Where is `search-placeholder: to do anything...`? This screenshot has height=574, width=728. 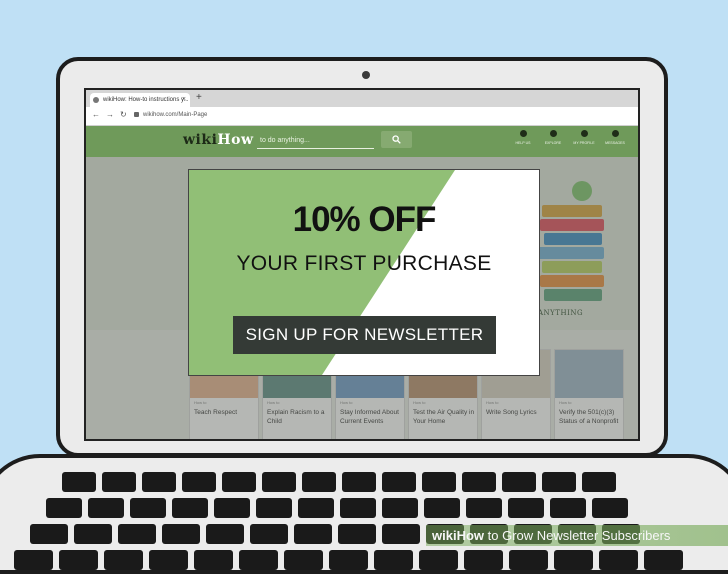 search-placeholder: to do anything... is located at coordinates (285, 140).